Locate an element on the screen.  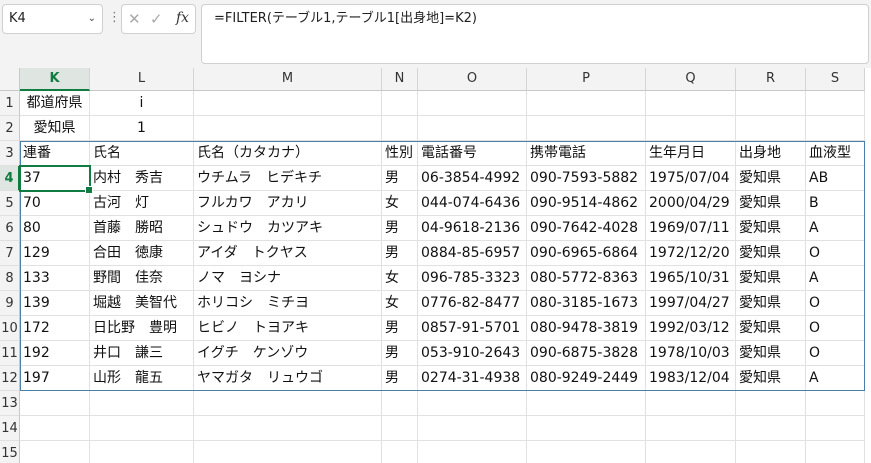
table-header-cell: 電話番号 is located at coordinates (472, 153).